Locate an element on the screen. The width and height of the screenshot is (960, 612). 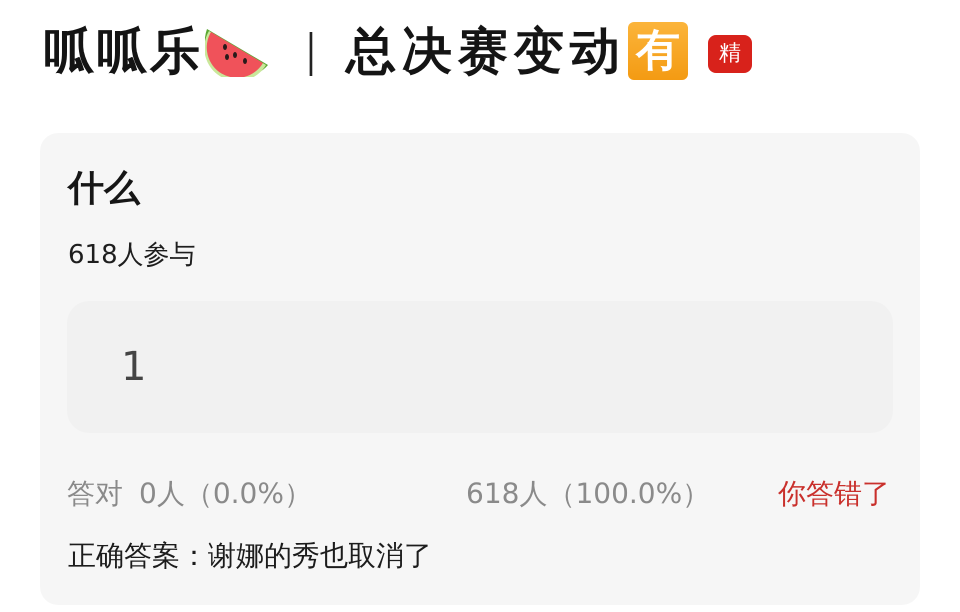
featured-badge: 精 is located at coordinates (730, 54).